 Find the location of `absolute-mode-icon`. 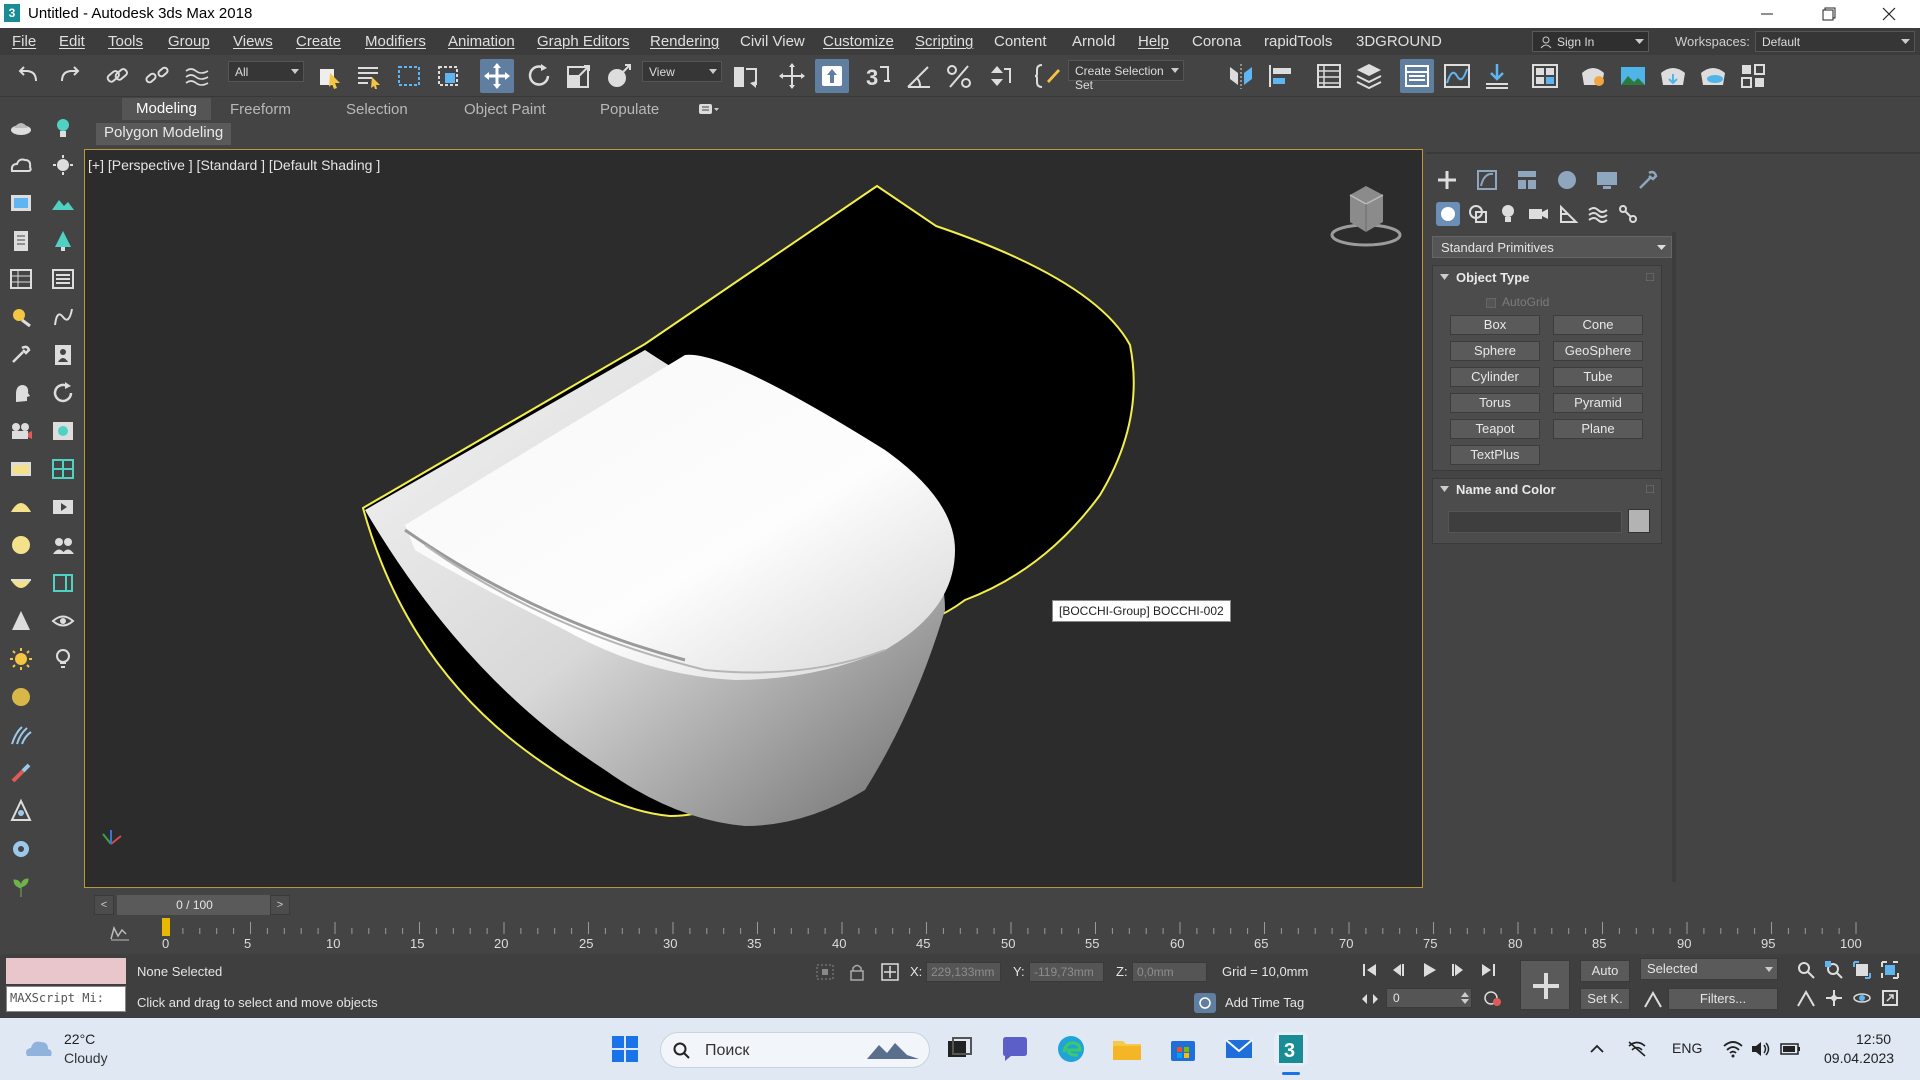

absolute-mode-icon is located at coordinates (890, 972).